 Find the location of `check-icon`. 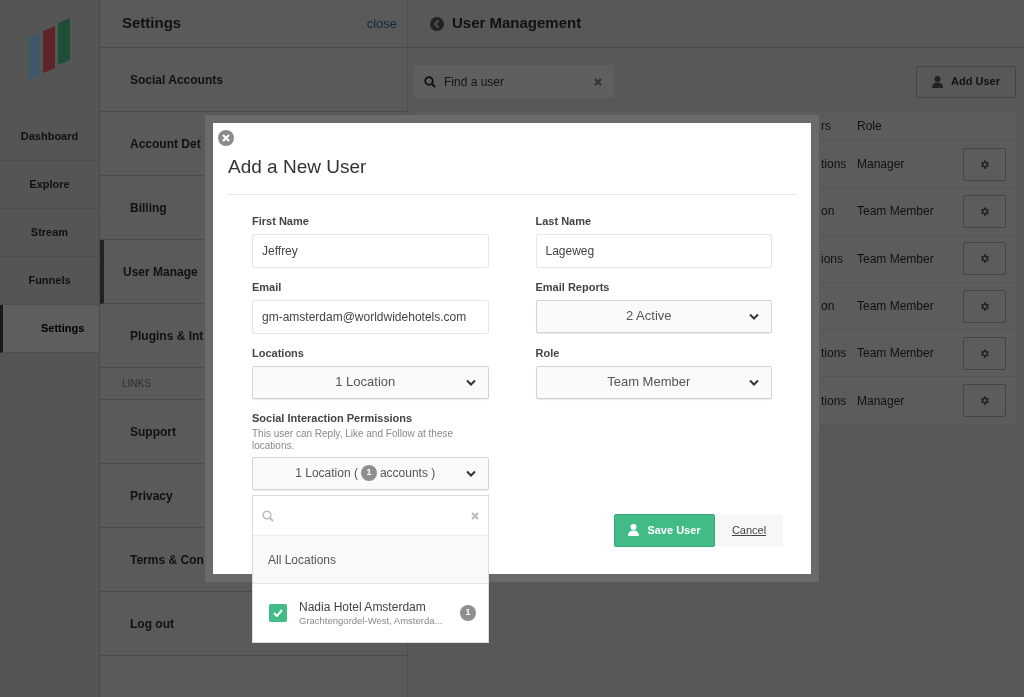

check-icon is located at coordinates (278, 613).